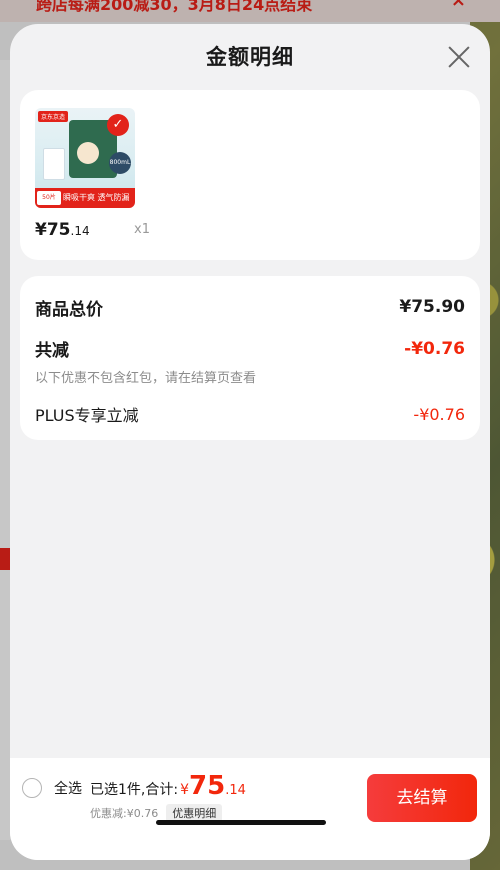 The height and width of the screenshot is (870, 500). What do you see at coordinates (142, 229) in the screenshot?
I see `product-quantity: x1` at bounding box center [142, 229].